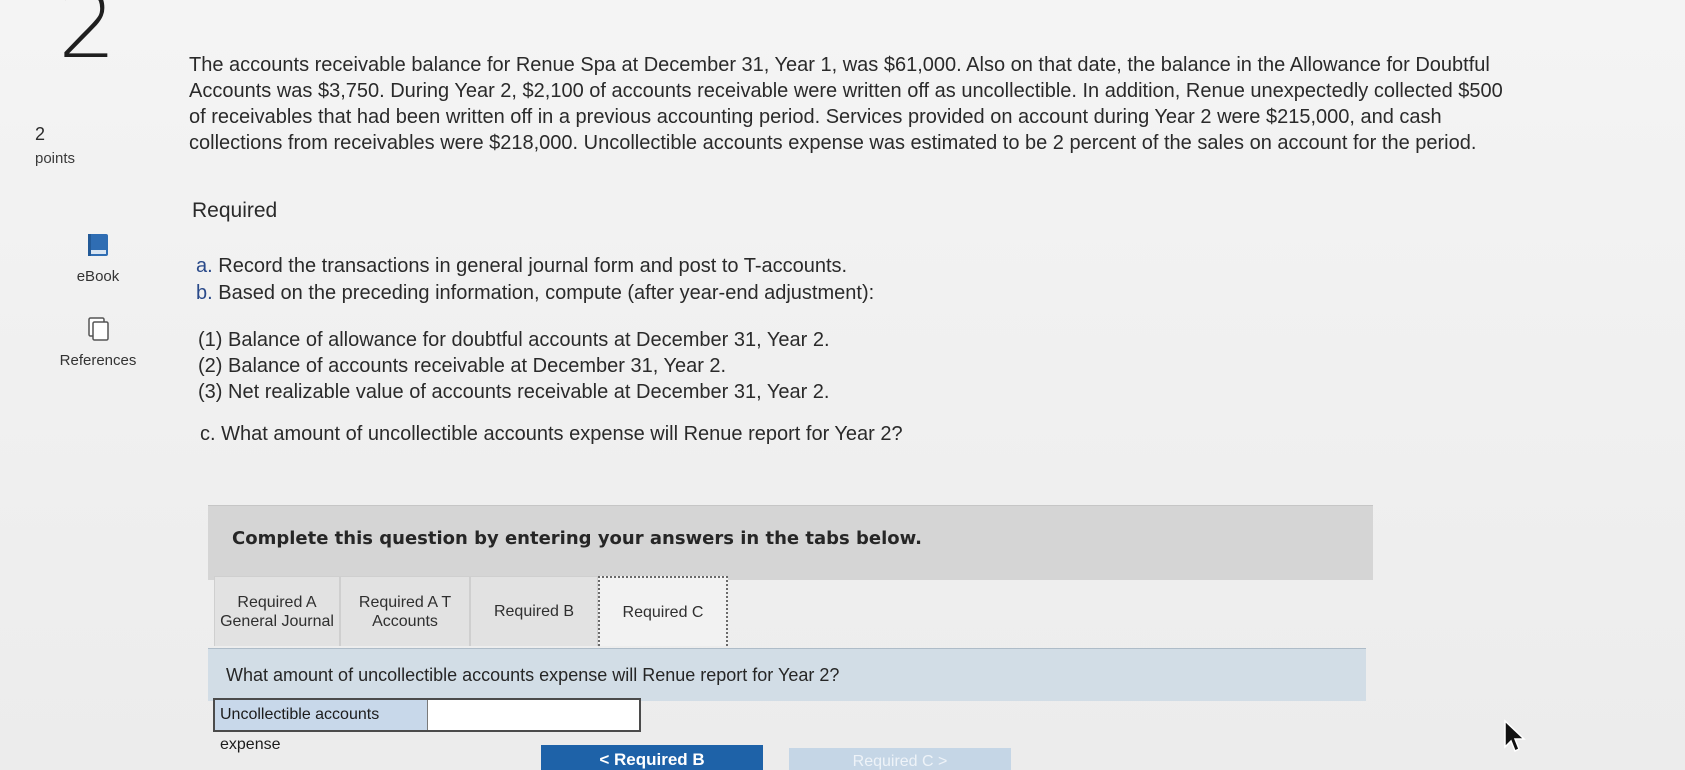 The width and height of the screenshot is (1685, 770). Describe the element at coordinates (40, 134) in the screenshot. I see `points-value: 2` at that location.